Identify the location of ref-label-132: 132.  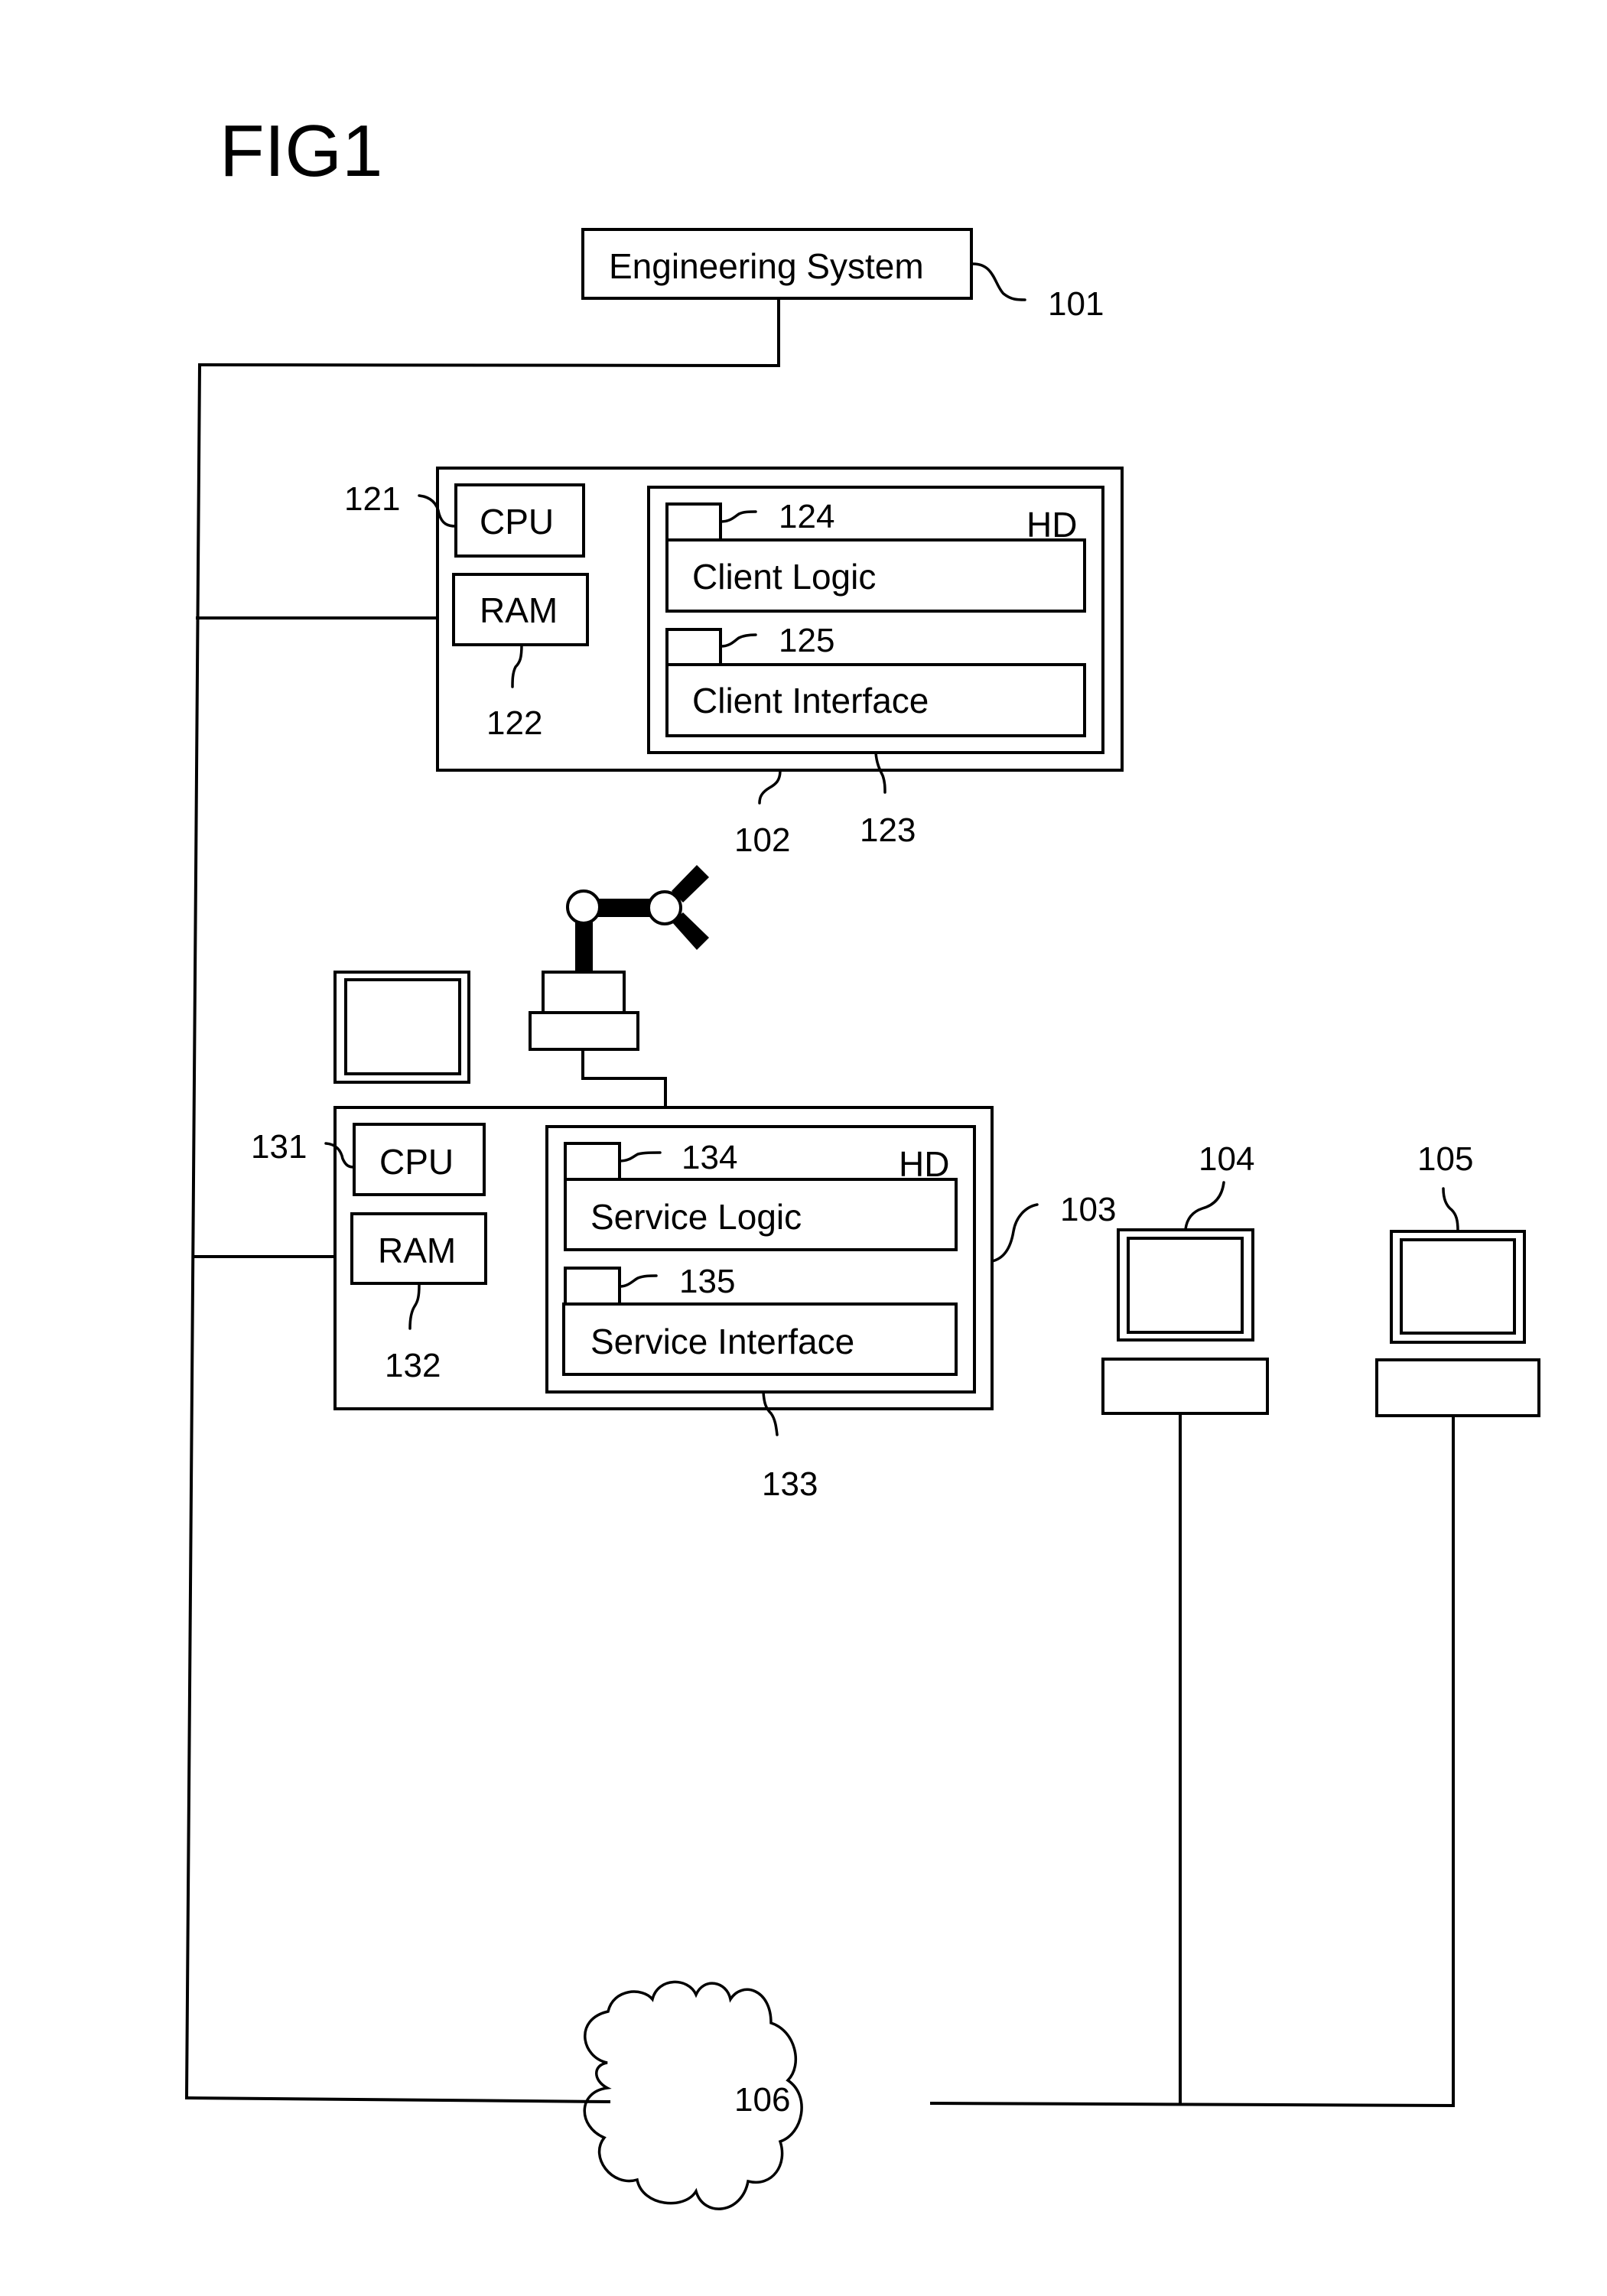
(413, 1366).